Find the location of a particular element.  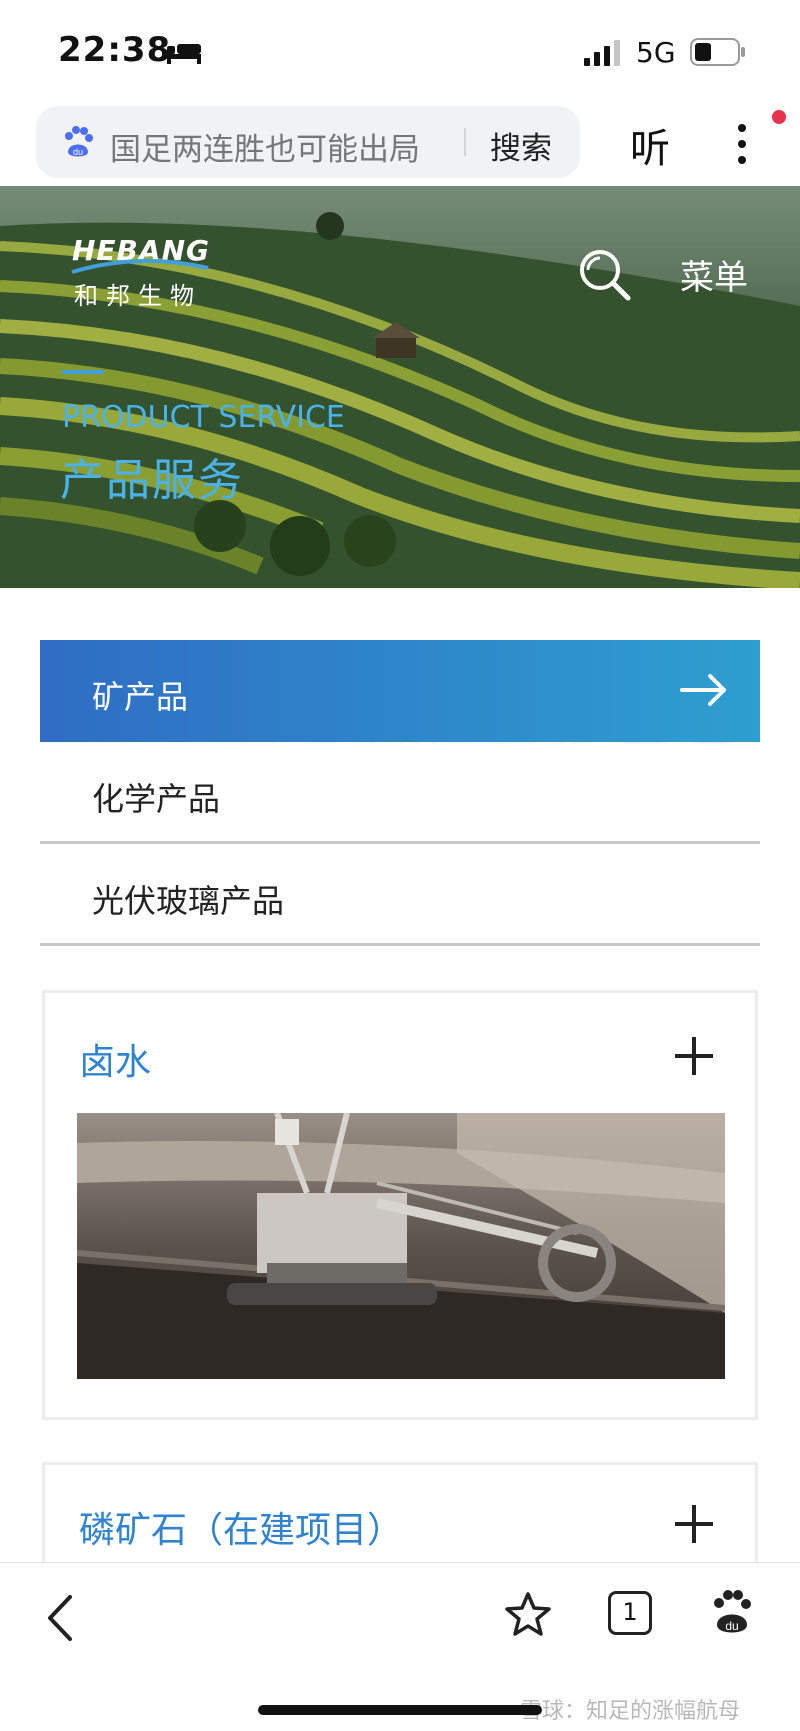

search-divider is located at coordinates (465, 142).